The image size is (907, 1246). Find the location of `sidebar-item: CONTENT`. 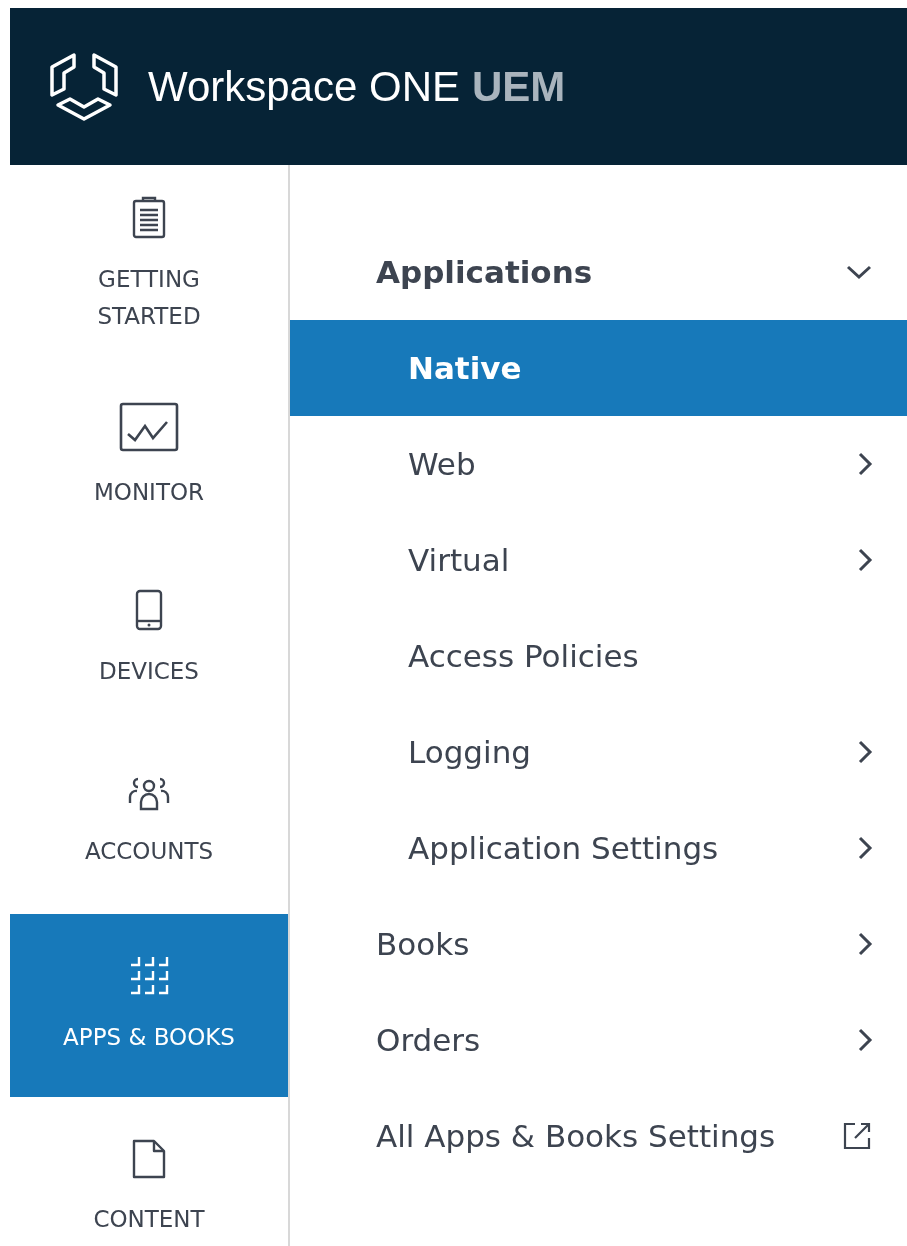

sidebar-item: CONTENT is located at coordinates (149, 1171).